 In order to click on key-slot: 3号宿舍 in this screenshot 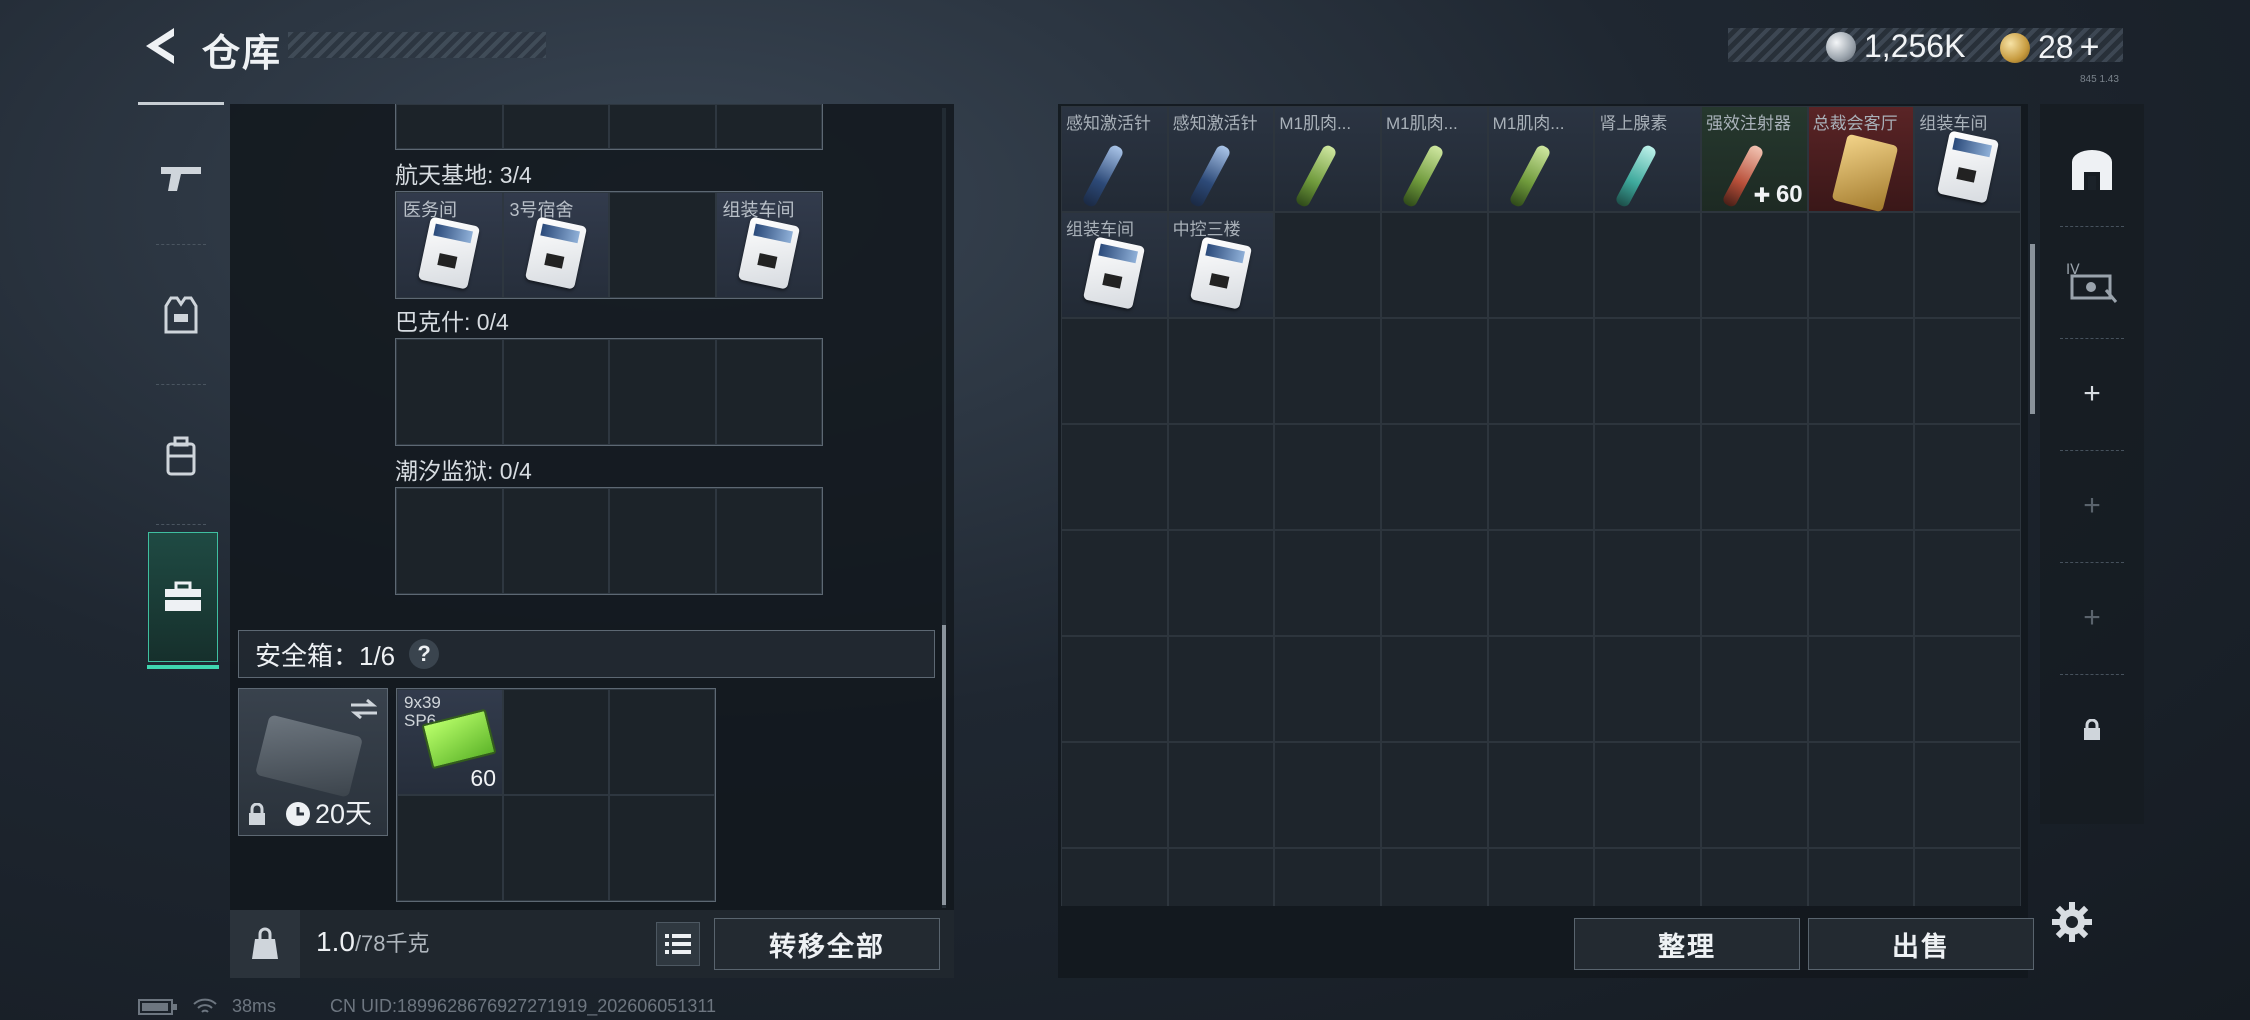, I will do `click(555, 245)`.